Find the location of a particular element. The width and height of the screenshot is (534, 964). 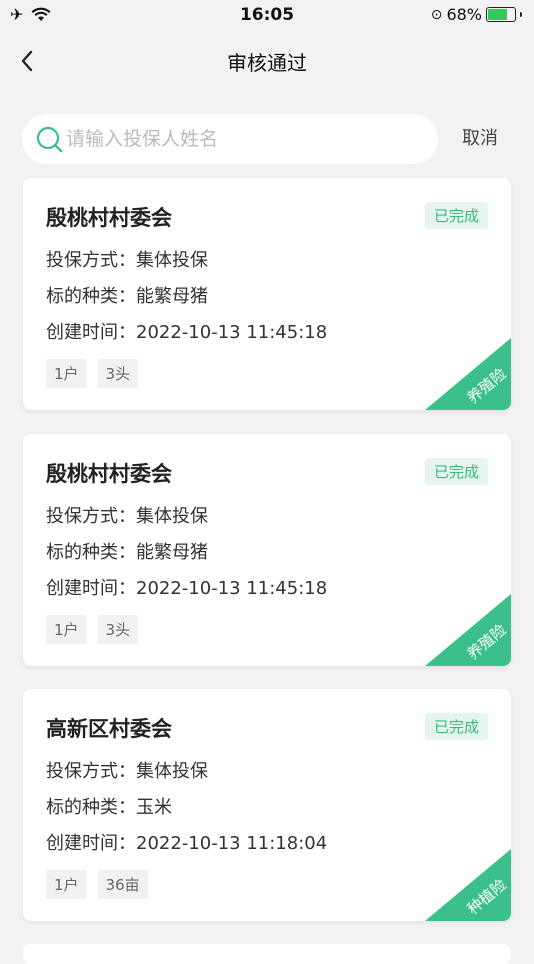

battery-icon is located at coordinates (501, 14).